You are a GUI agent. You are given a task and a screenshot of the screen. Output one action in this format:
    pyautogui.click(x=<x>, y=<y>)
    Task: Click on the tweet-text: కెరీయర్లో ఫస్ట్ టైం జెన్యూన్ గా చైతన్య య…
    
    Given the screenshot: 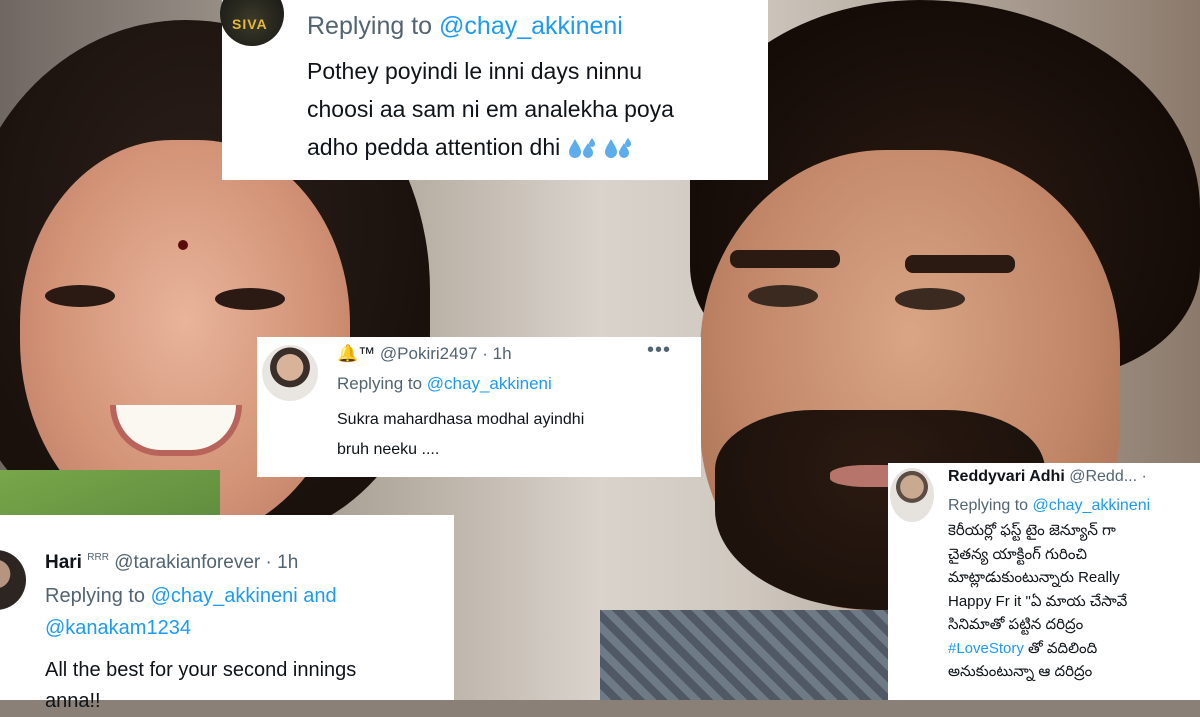 What is the action you would take?
    pyautogui.click(x=1074, y=601)
    